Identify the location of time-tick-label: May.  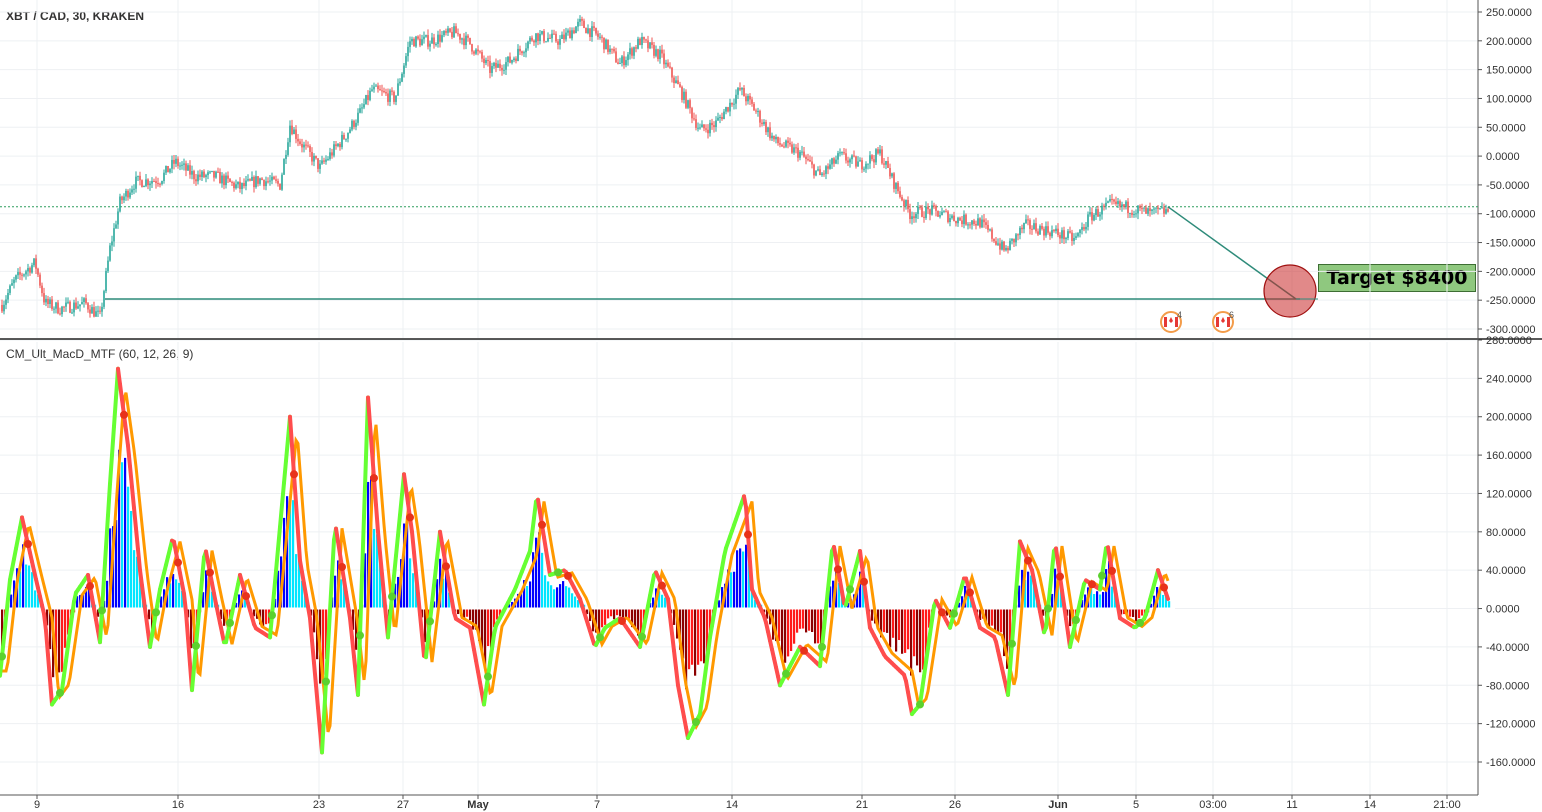
(478, 805).